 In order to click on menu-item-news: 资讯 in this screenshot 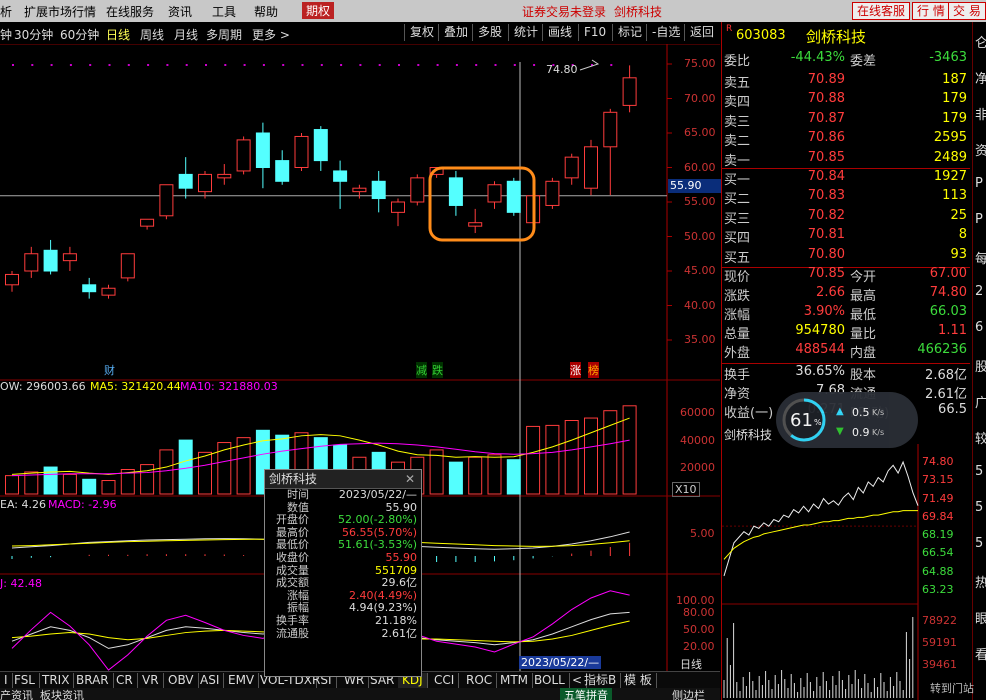, I will do `click(180, 11)`.